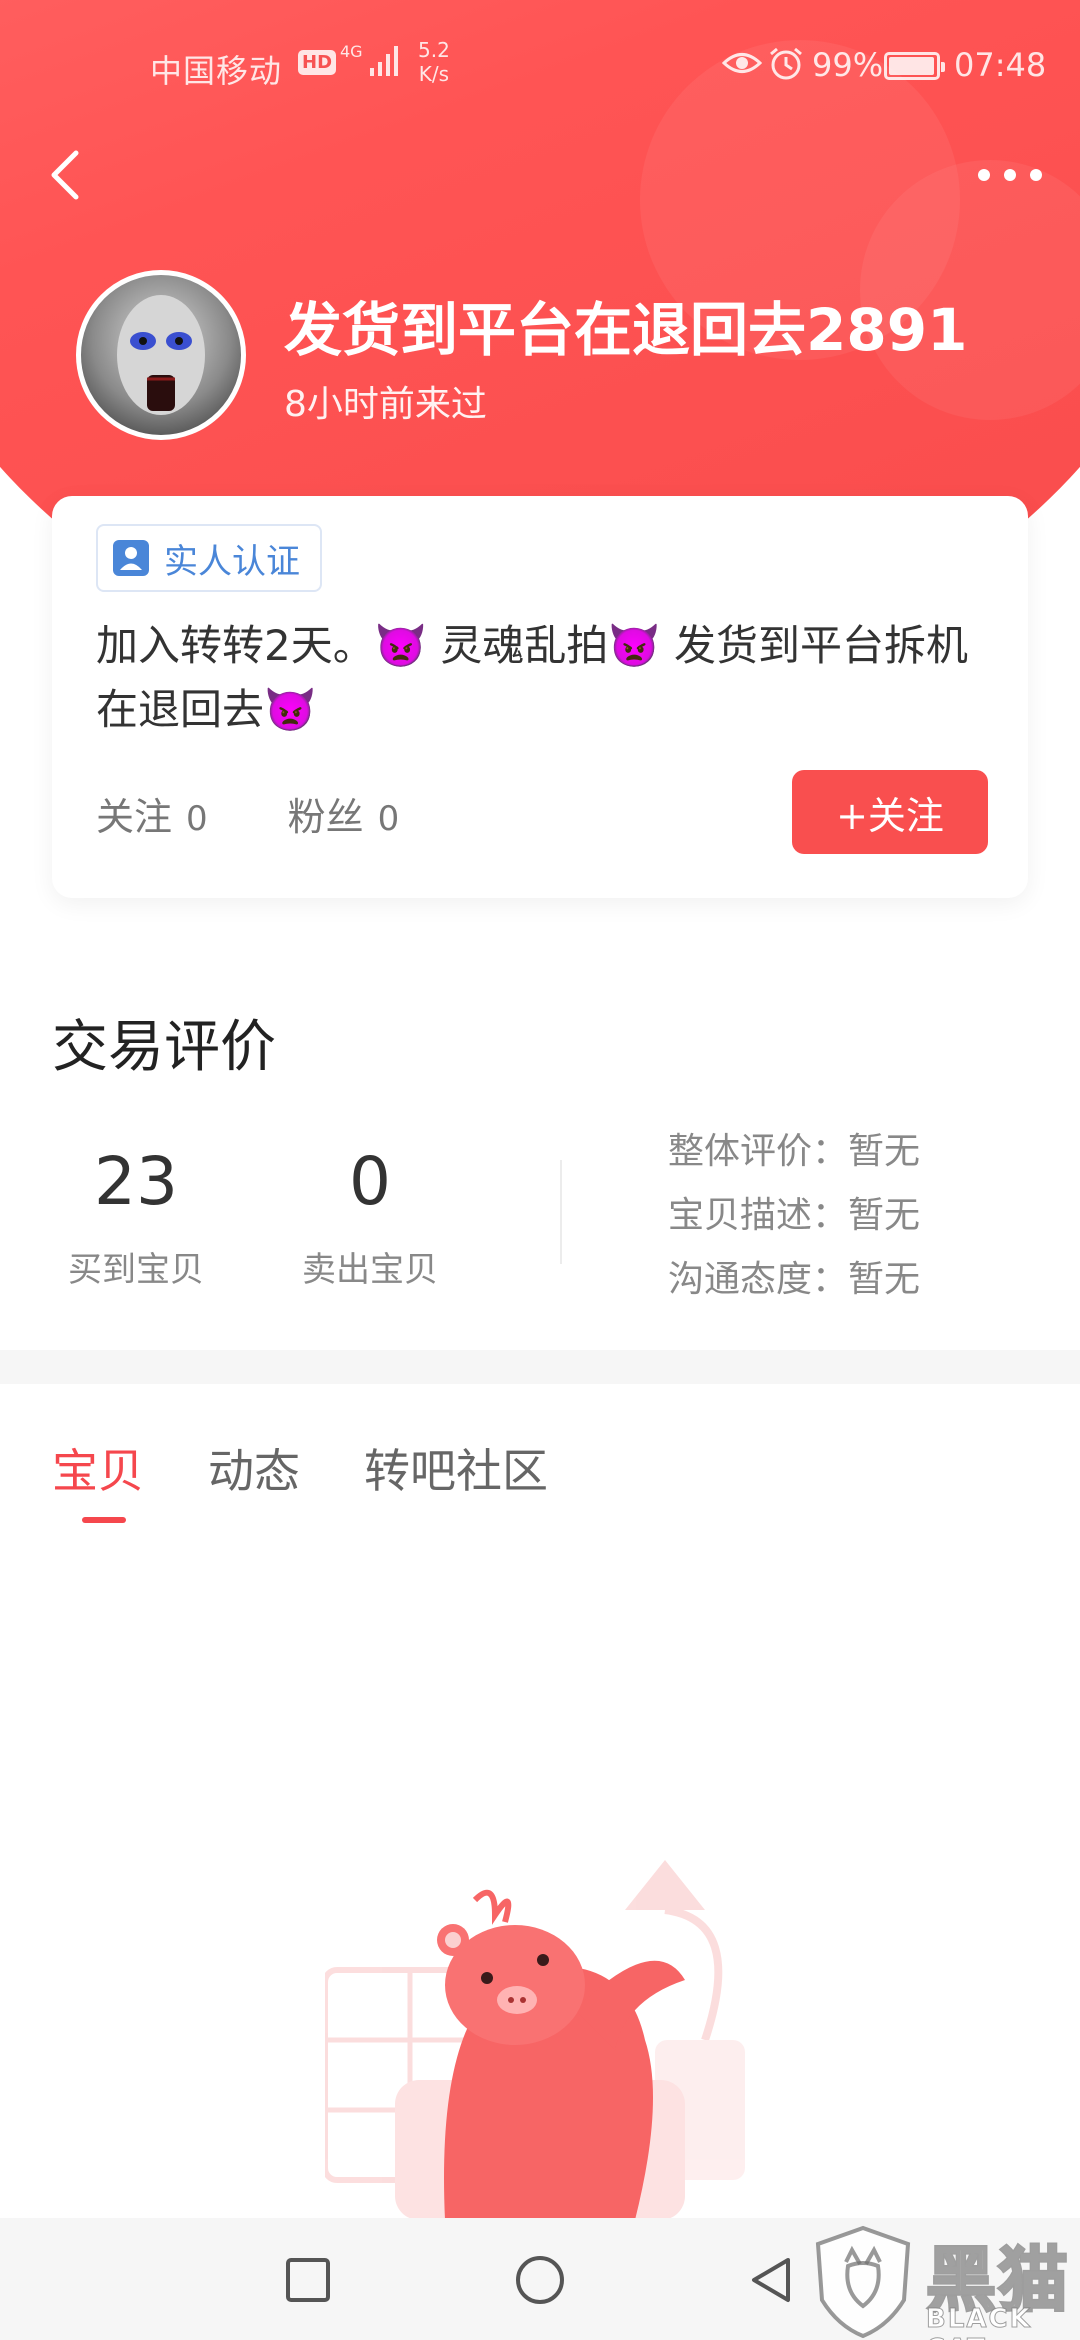  I want to click on verified-badge: 实人认证, so click(209, 558).